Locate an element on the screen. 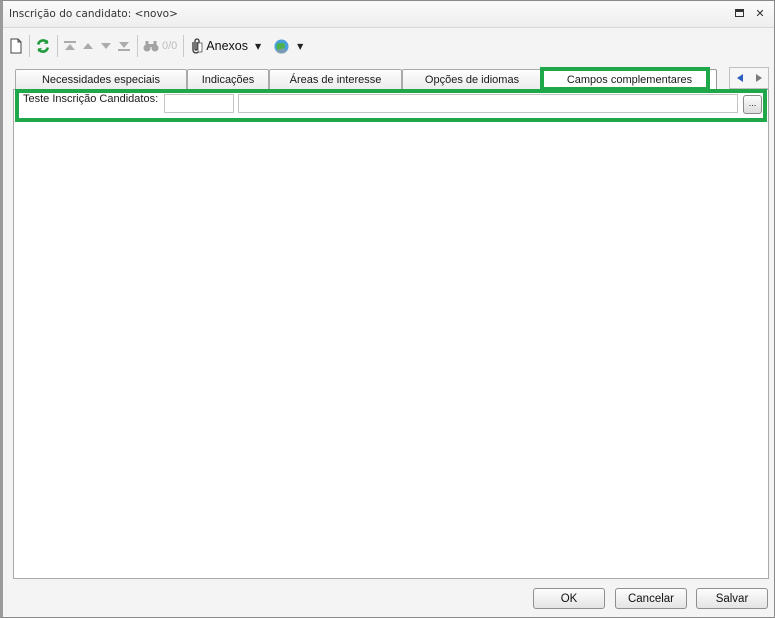 The height and width of the screenshot is (618, 775). window-title: Inscrição do candidato: <novo> is located at coordinates (93, 14).